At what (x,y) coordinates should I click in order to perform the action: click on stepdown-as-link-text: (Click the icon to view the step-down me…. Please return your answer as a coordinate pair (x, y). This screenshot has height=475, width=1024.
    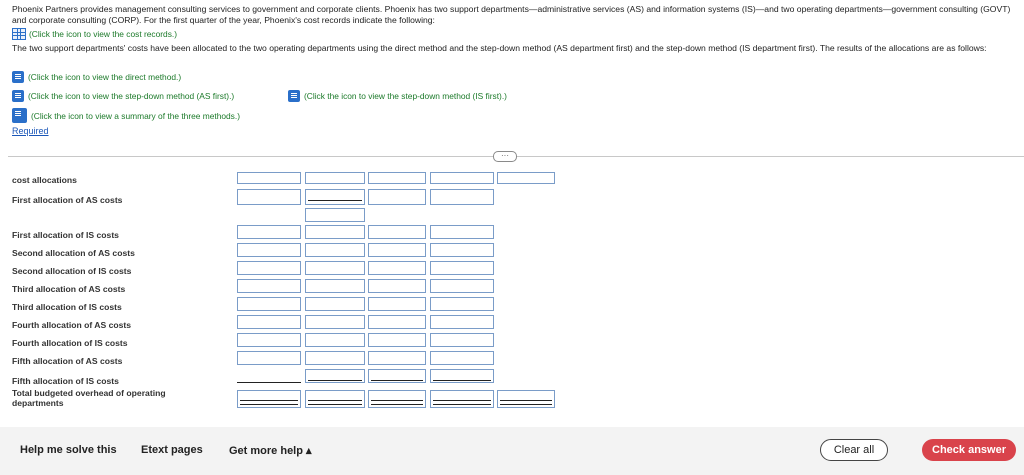
    Looking at the image, I should click on (131, 96).